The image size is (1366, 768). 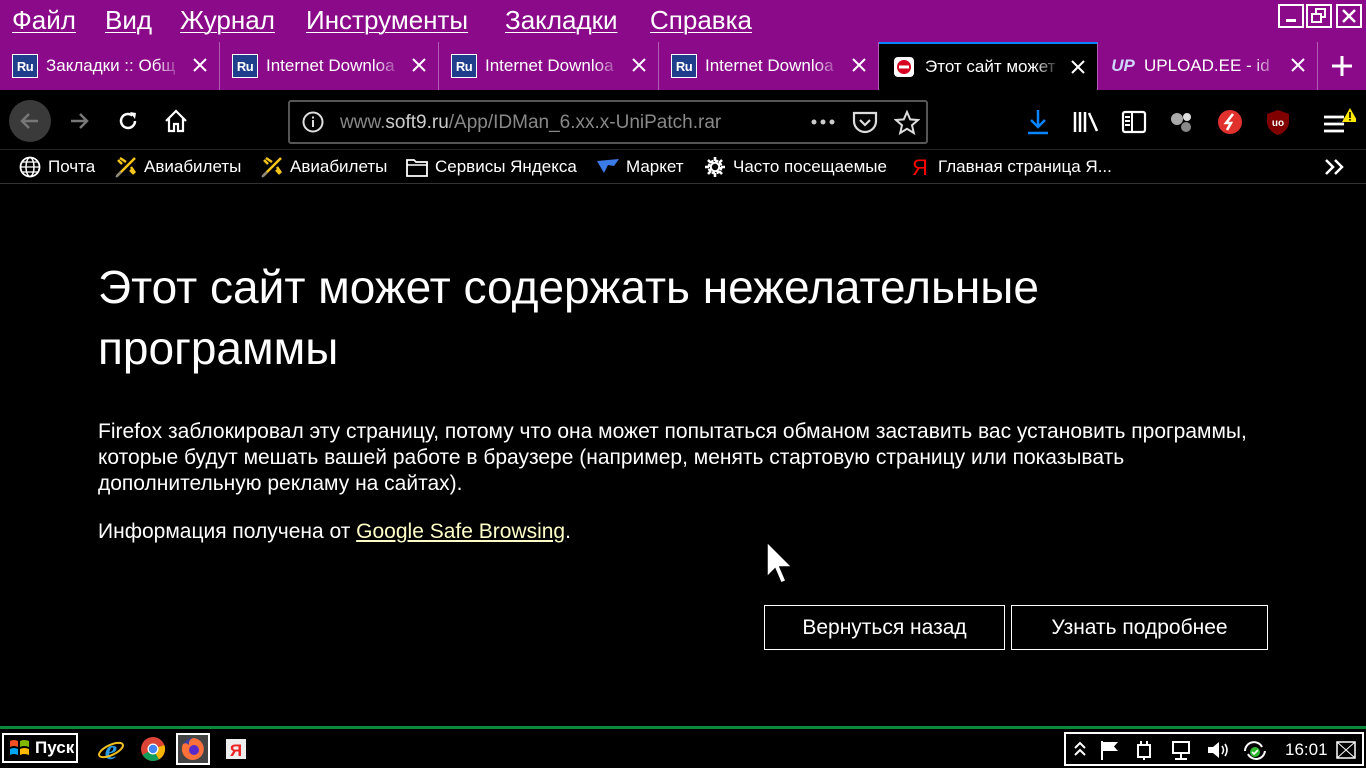 I want to click on bookmark-folder-most-visited: Часто посещаемые, so click(x=795, y=167).